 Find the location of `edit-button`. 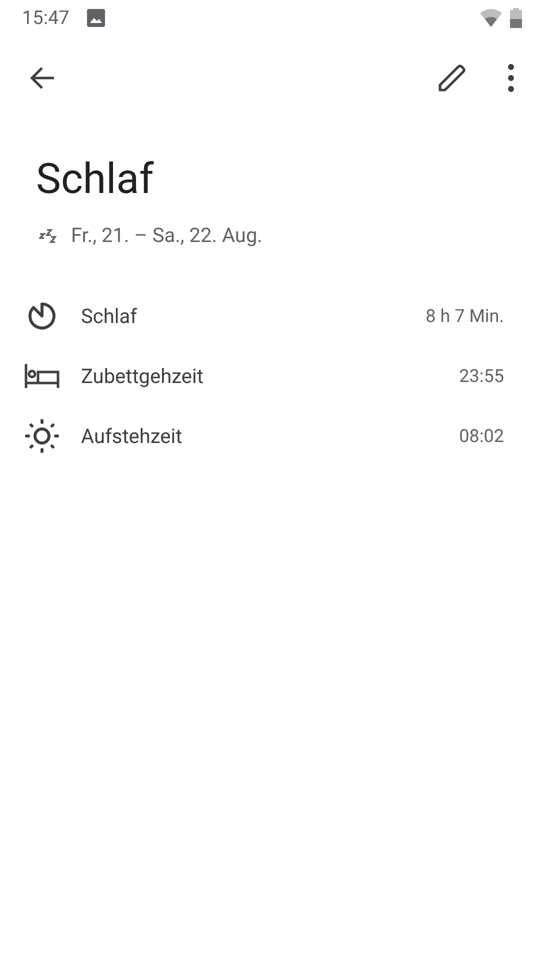

edit-button is located at coordinates (452, 78).